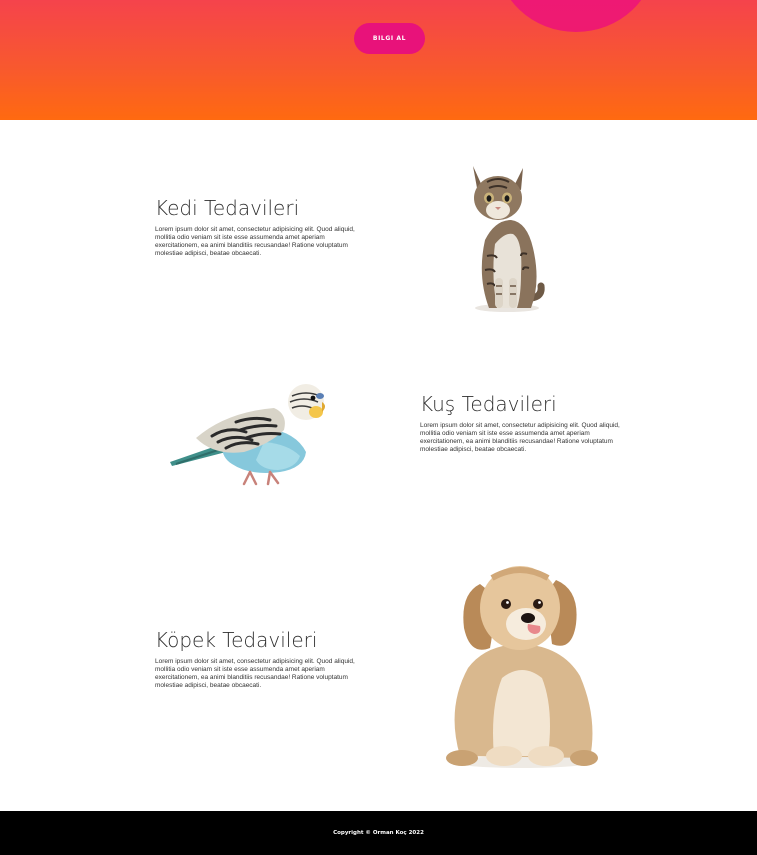 The image size is (757, 855). Describe the element at coordinates (227, 208) in the screenshot. I see `section-title: Kedi Tedavileri` at that location.